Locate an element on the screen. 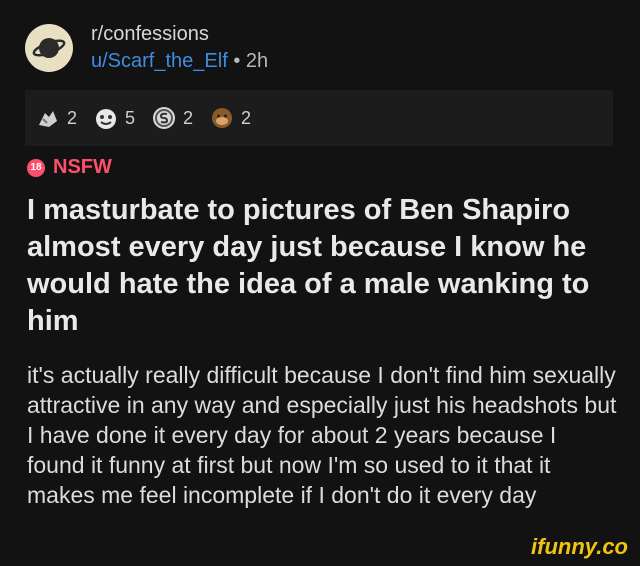 This screenshot has width=640, height=566. award-hands: 2 is located at coordinates (56, 118).